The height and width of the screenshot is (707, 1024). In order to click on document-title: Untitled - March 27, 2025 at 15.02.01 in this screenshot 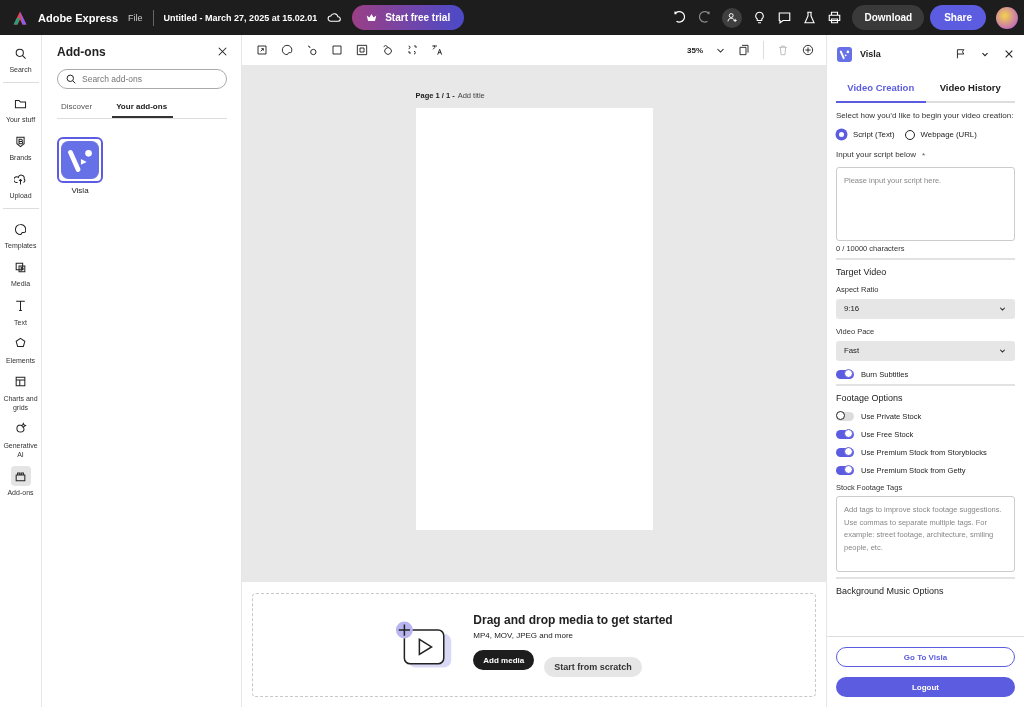, I will do `click(240, 17)`.